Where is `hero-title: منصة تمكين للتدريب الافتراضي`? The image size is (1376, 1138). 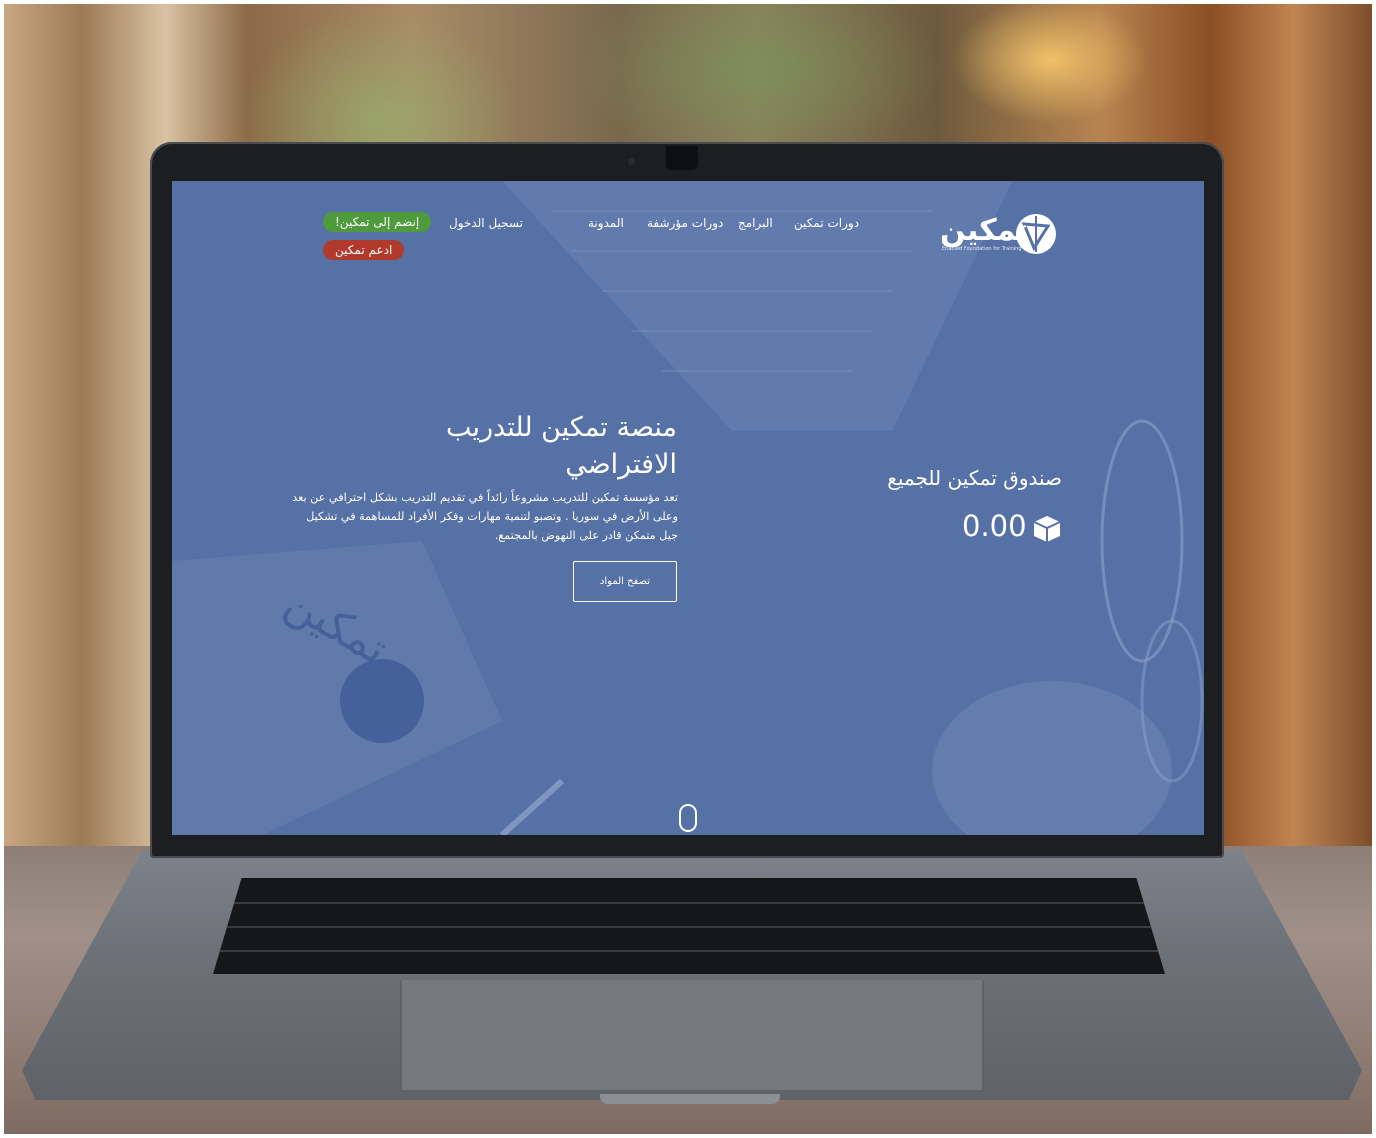 hero-title: منصة تمكين للتدريب الافتراضي is located at coordinates (487, 446).